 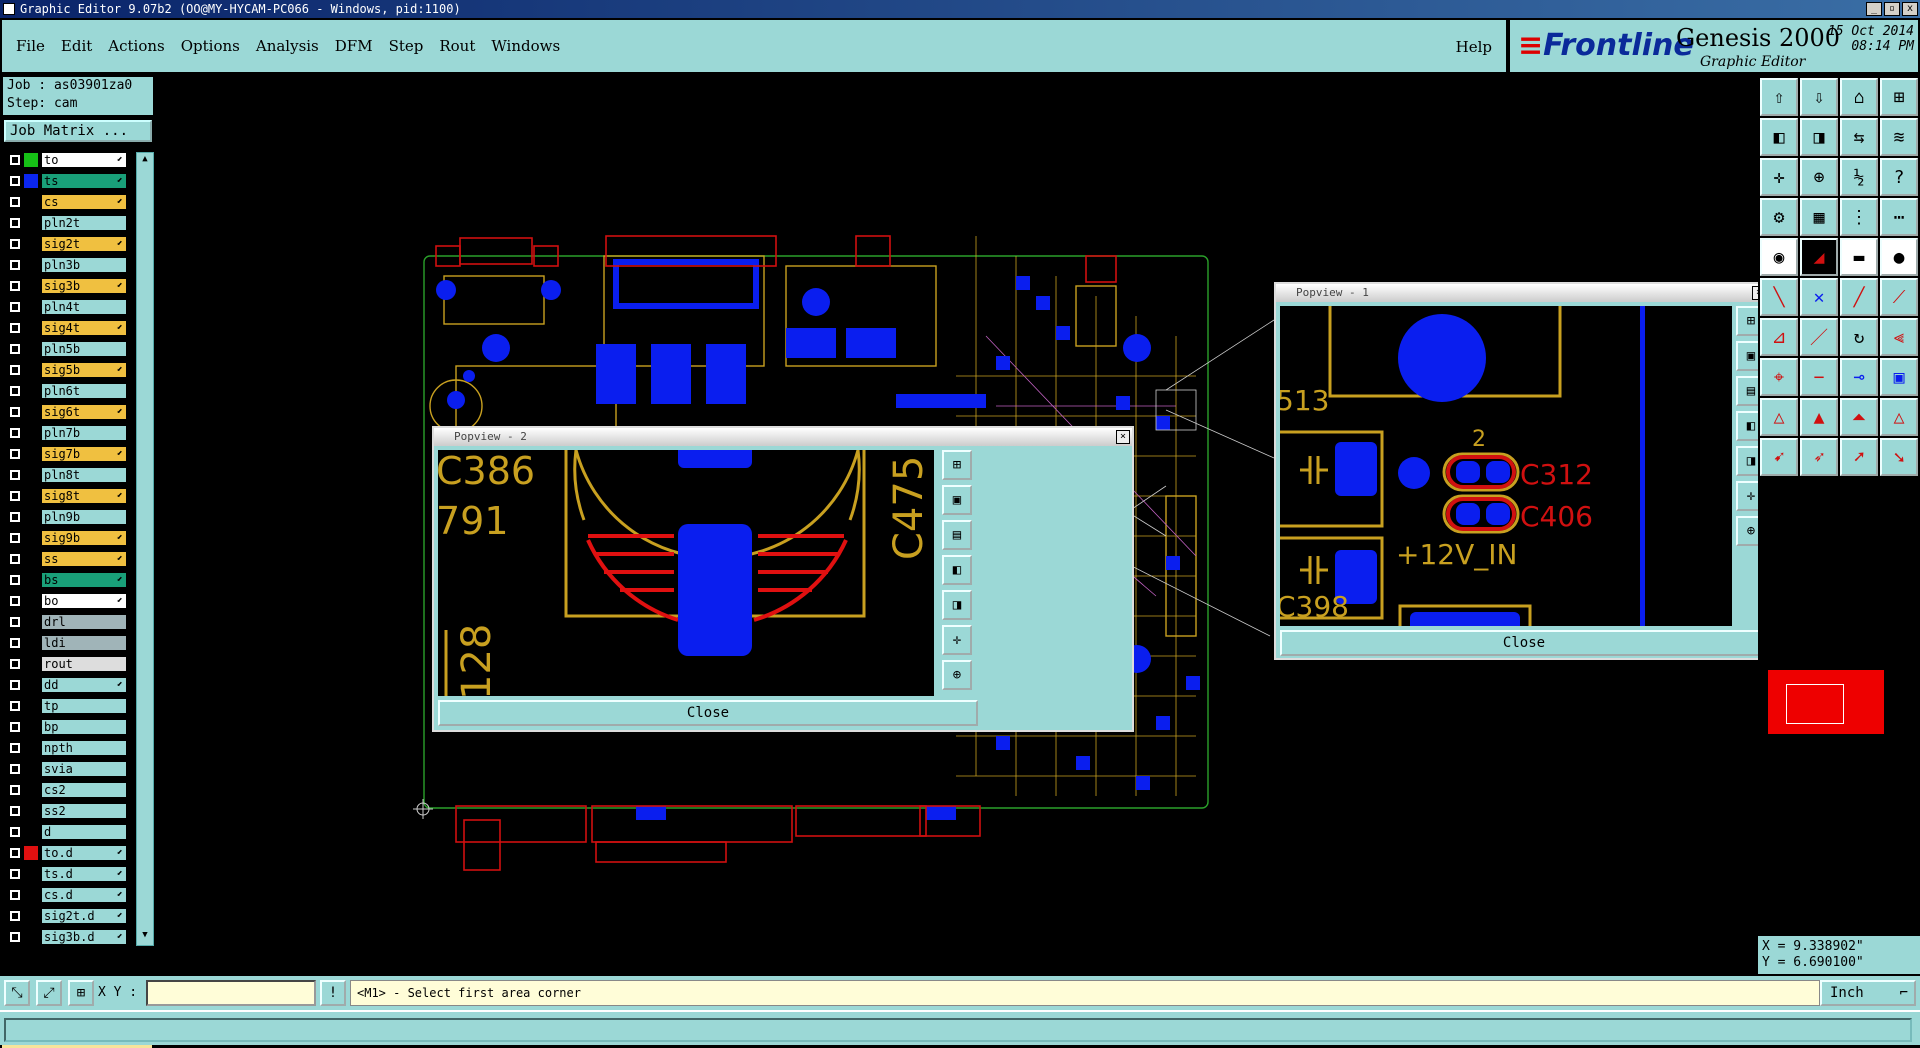 What do you see at coordinates (1859, 457) in the screenshot?
I see `pointer3-icon: ➚` at bounding box center [1859, 457].